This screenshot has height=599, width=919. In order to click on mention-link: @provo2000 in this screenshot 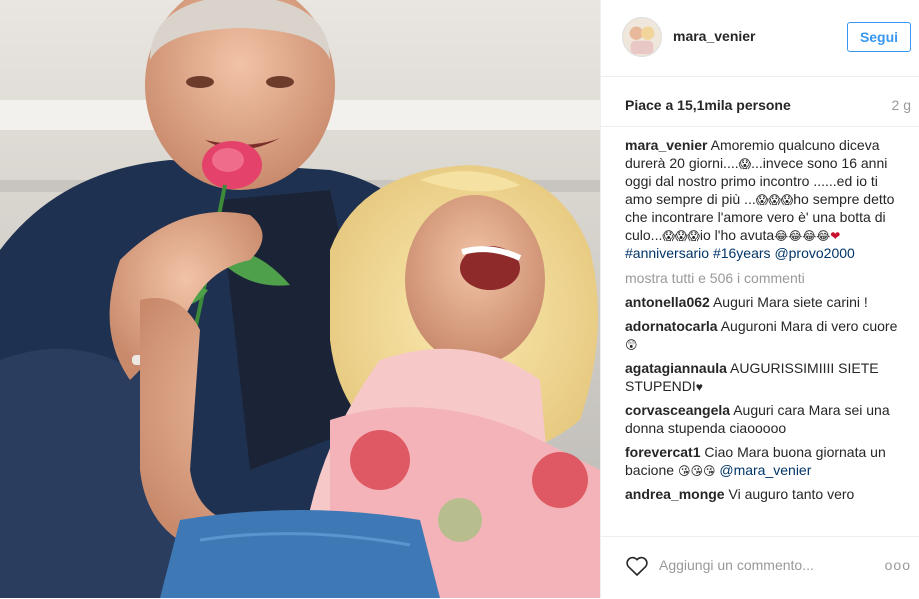, I will do `click(814, 253)`.